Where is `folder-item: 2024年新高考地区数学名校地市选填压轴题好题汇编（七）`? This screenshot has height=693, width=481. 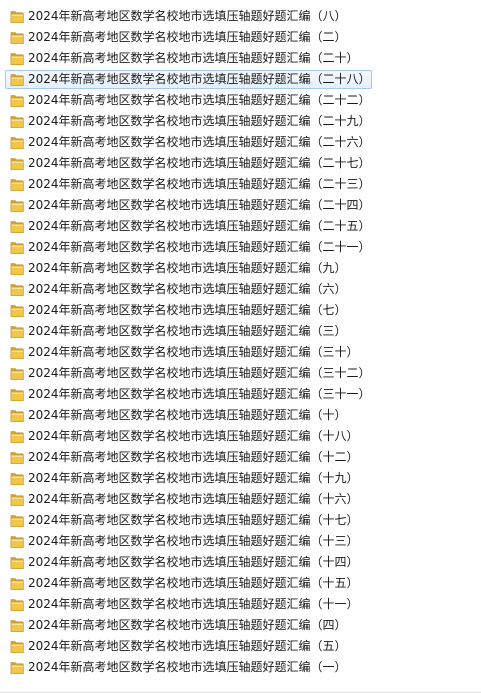 folder-item: 2024年新高考地区数学名校地市选填压轴题好题汇编（七） is located at coordinates (240, 310).